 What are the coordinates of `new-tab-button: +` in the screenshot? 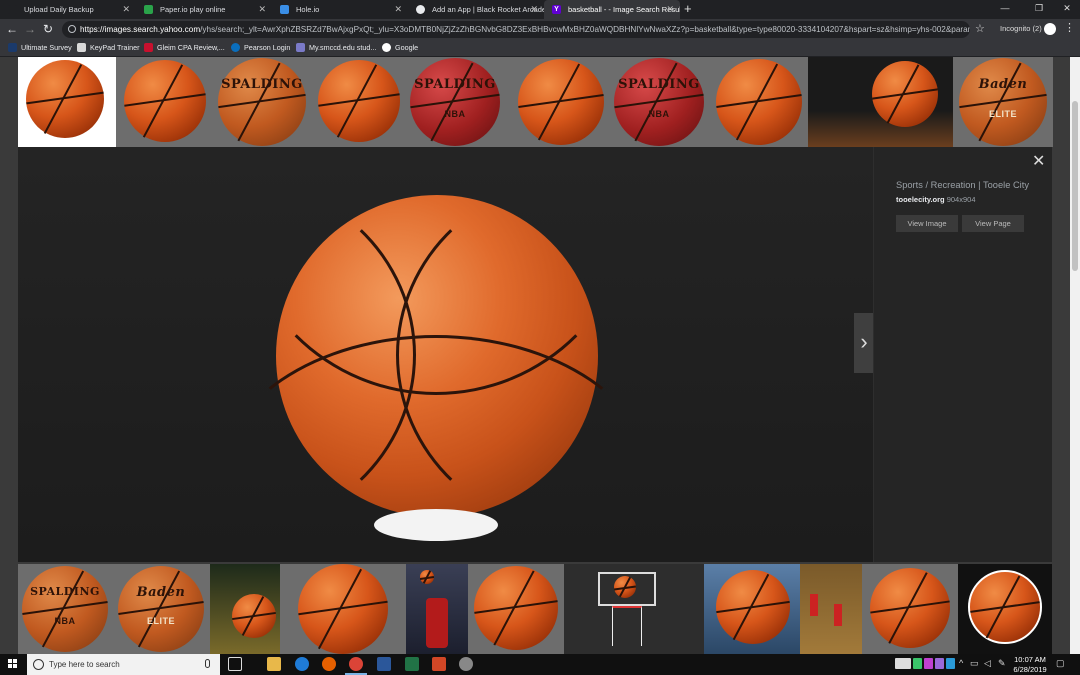 It's located at (688, 9).